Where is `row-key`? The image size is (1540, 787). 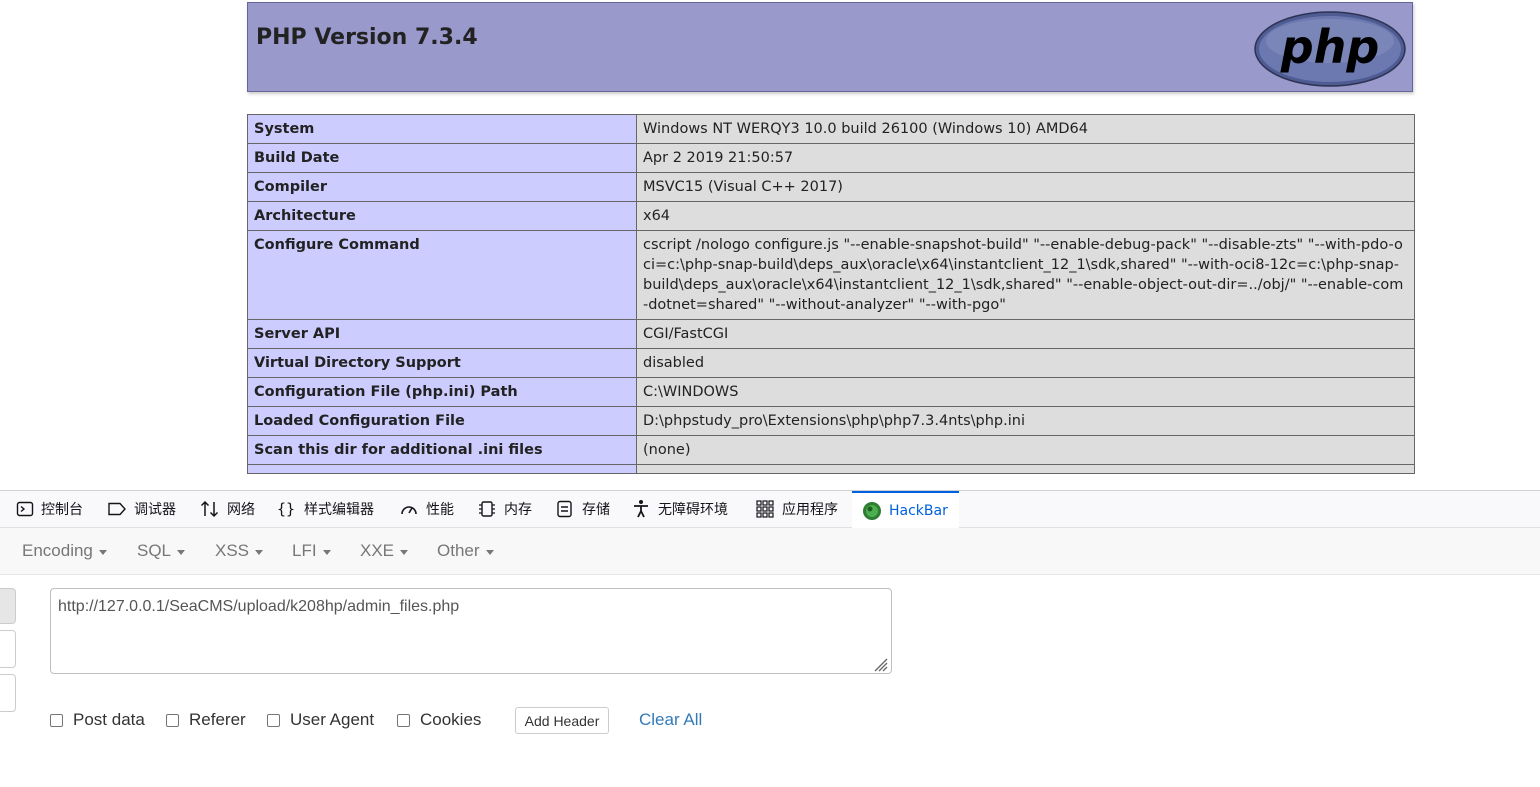 row-key is located at coordinates (442, 469).